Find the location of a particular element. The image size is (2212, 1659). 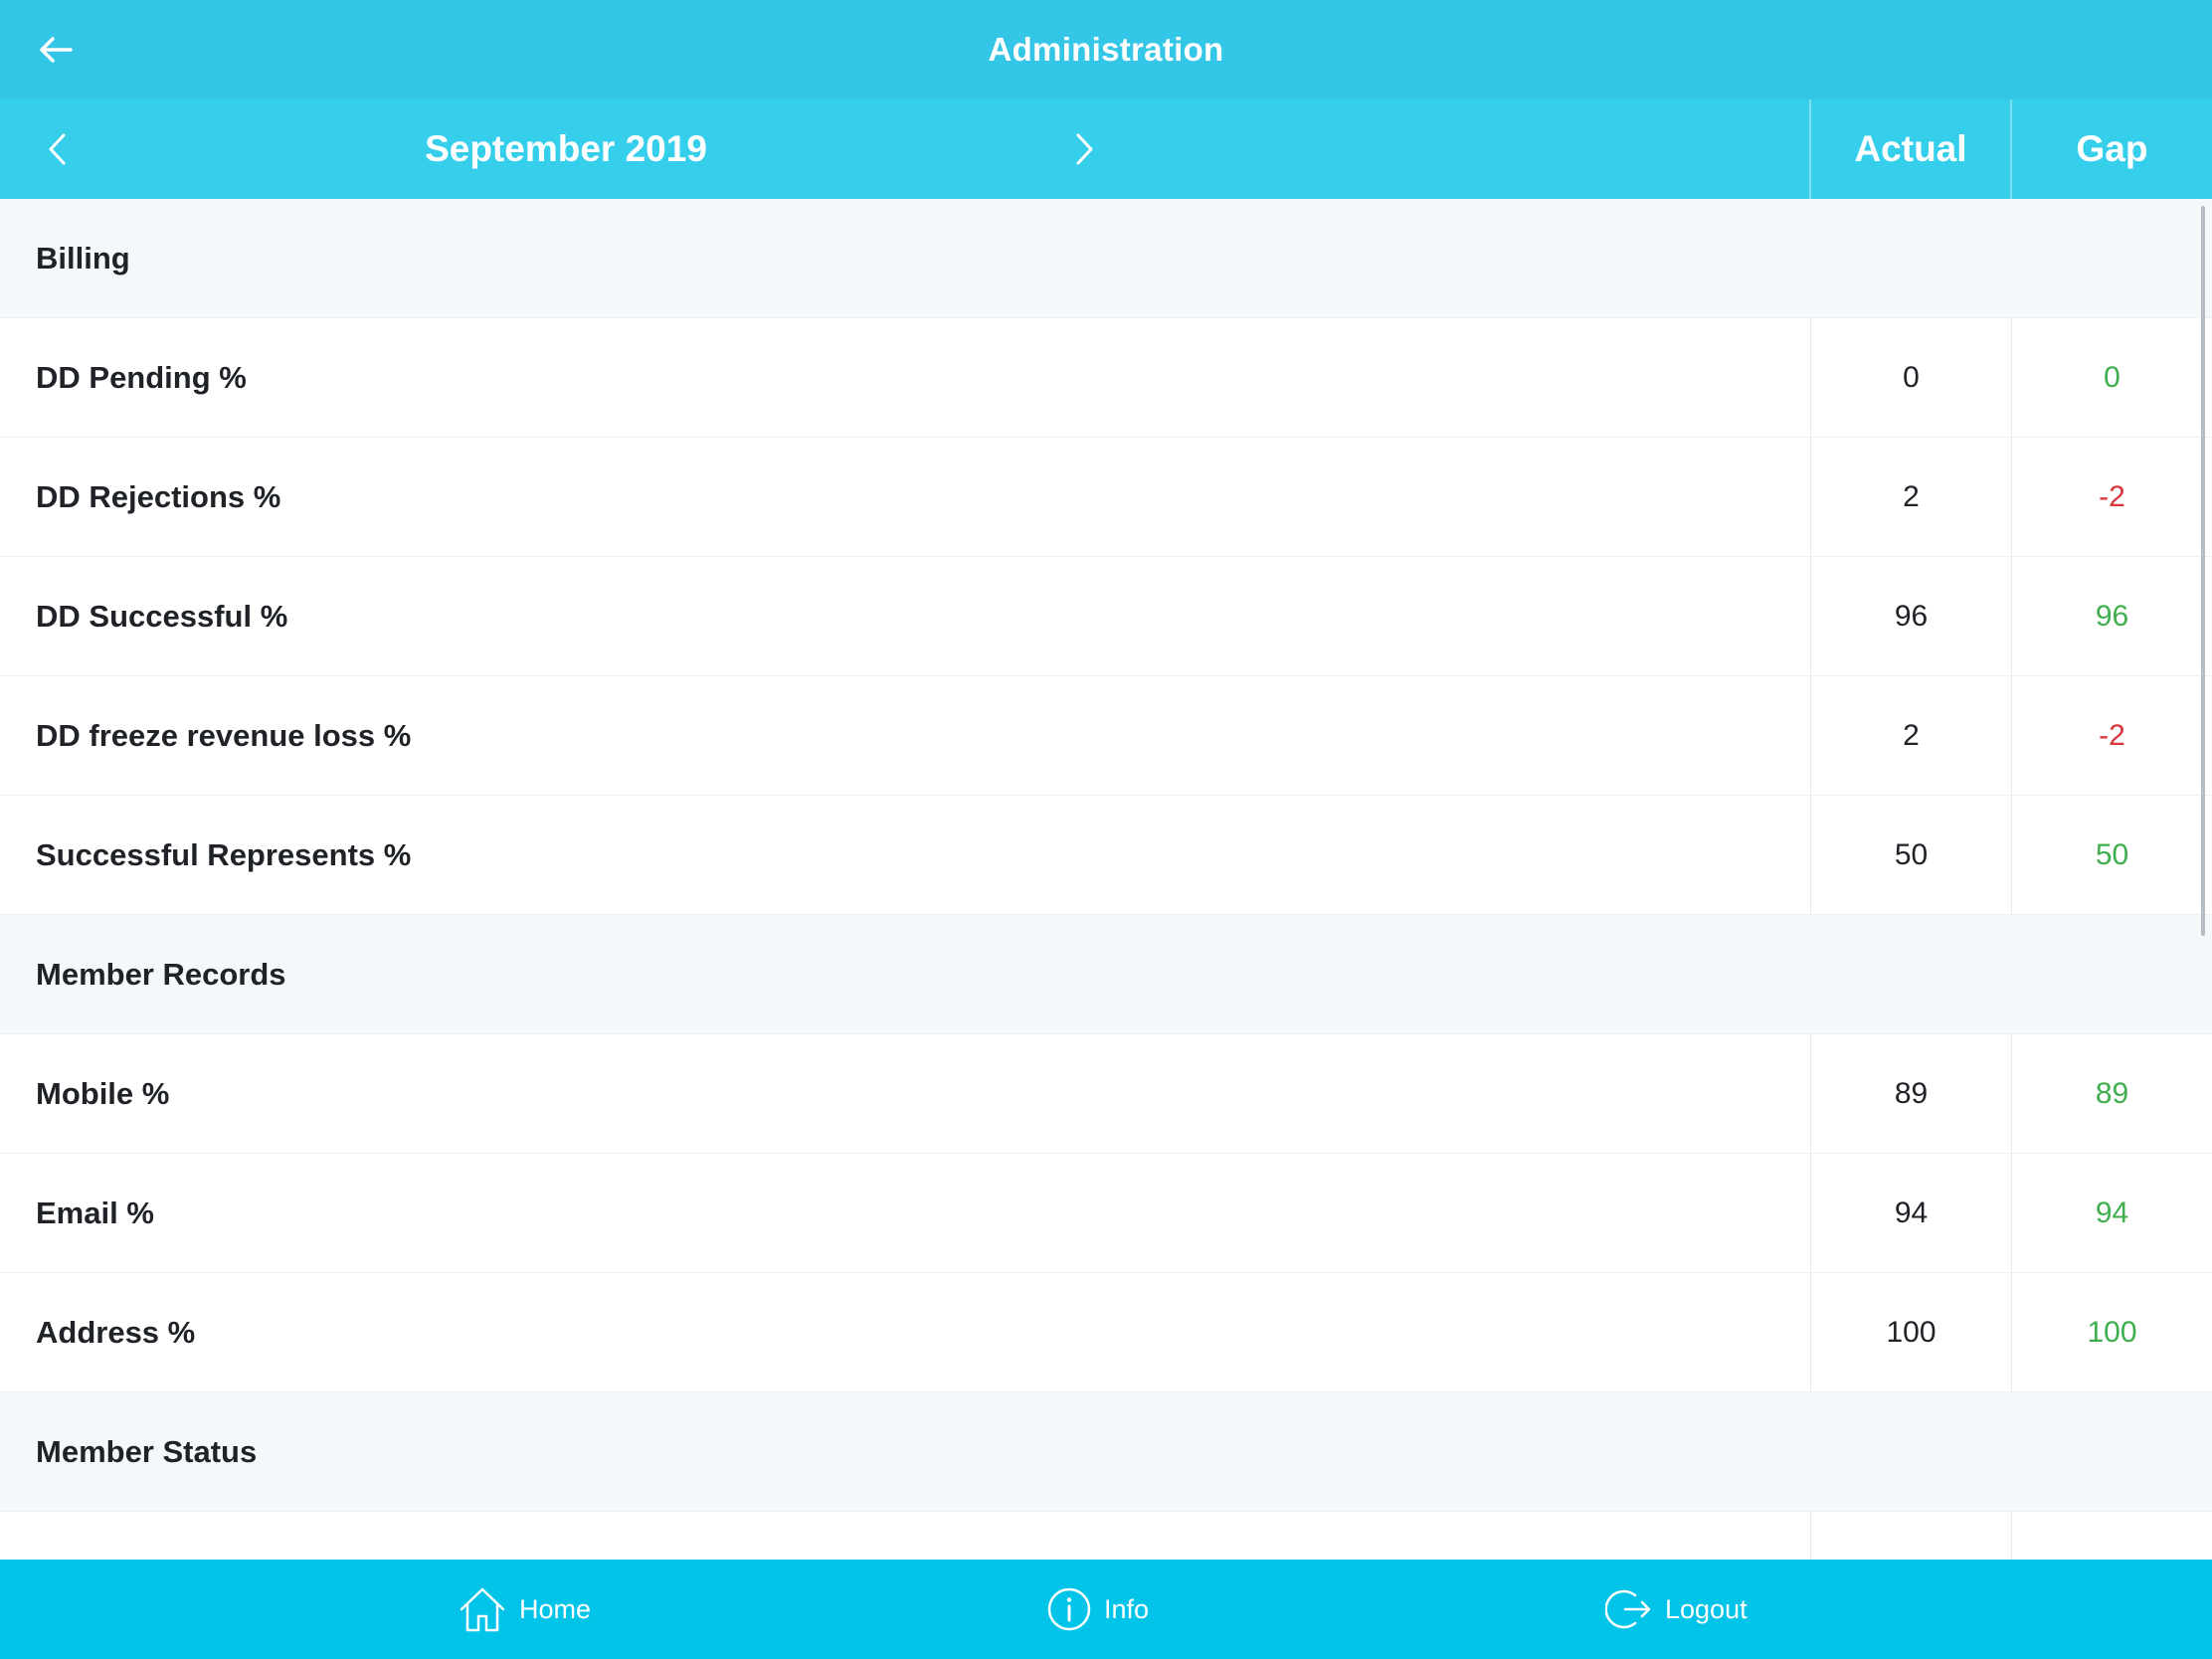

arrow-left-icon is located at coordinates (56, 50).